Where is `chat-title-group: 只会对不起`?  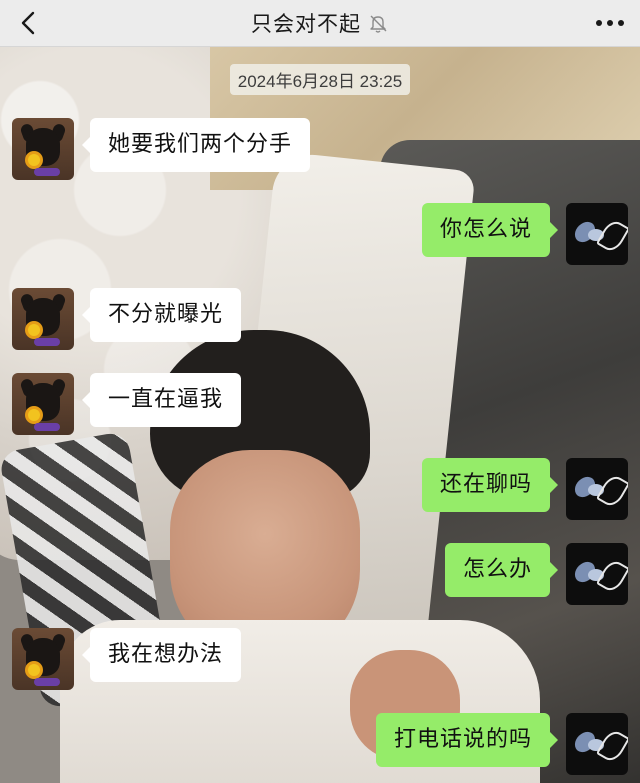 chat-title-group: 只会对不起 is located at coordinates (320, 23).